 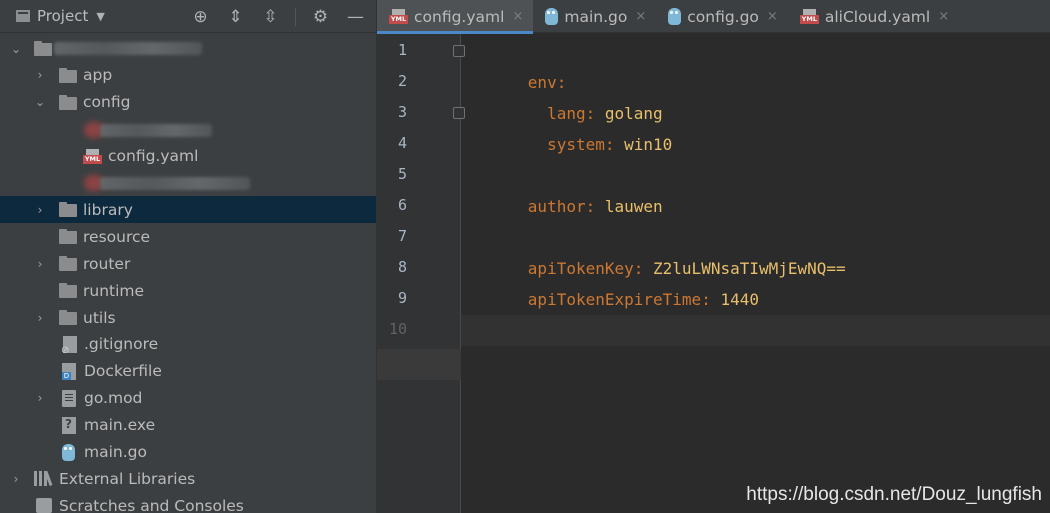 What do you see at coordinates (188, 75) in the screenshot?
I see `tree-item-app: › app` at bounding box center [188, 75].